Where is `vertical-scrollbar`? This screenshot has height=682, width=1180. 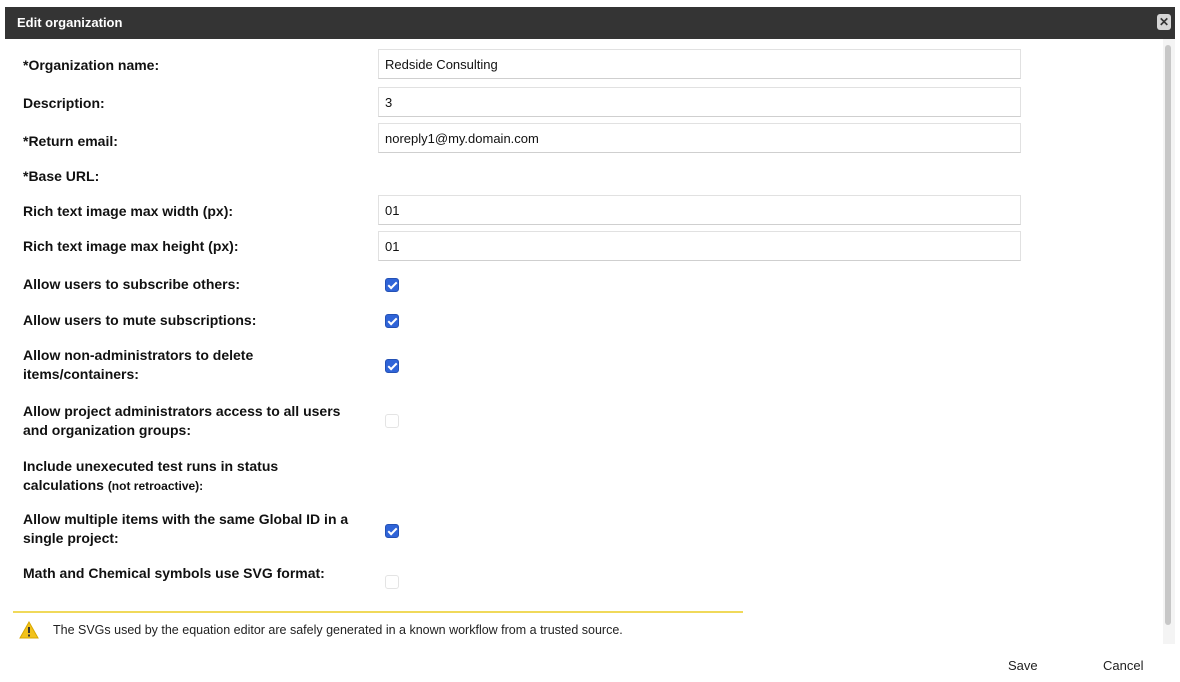 vertical-scrollbar is located at coordinates (1169, 341).